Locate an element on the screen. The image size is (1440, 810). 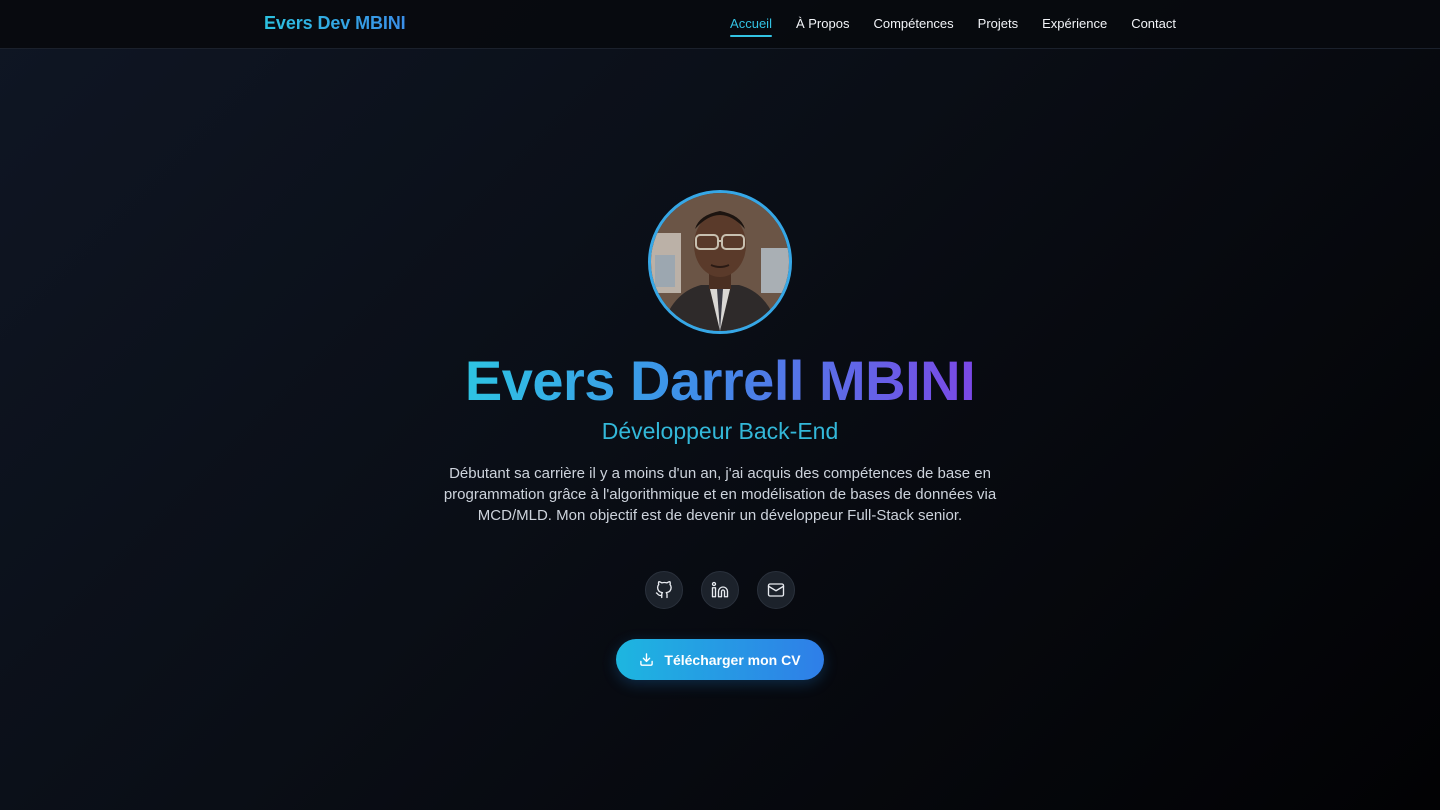
social-links is located at coordinates (720, 590).